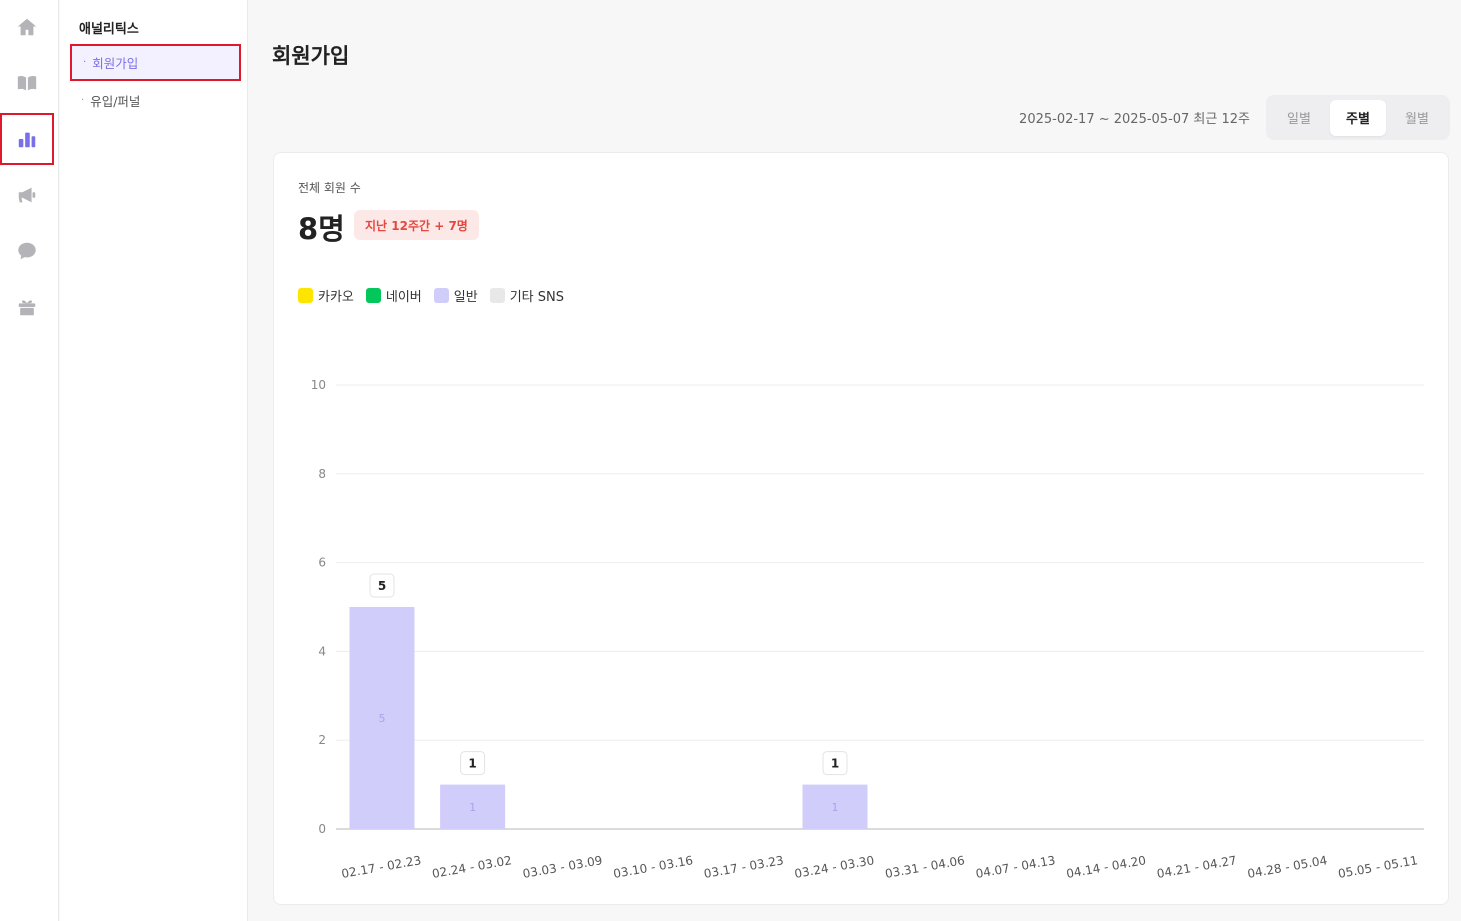  I want to click on period-monthly-button: 월별, so click(1417, 118).